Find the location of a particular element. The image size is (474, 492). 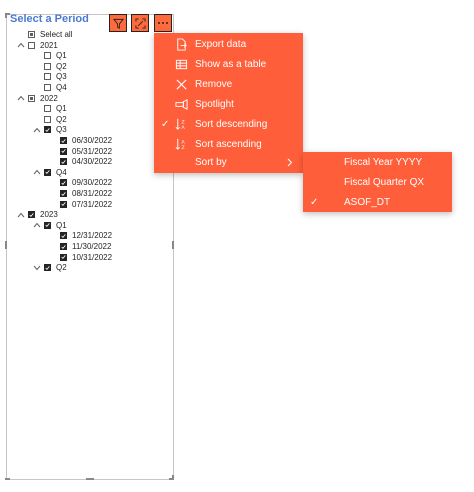

resize-handle-bottom-right is located at coordinates (173, 477).